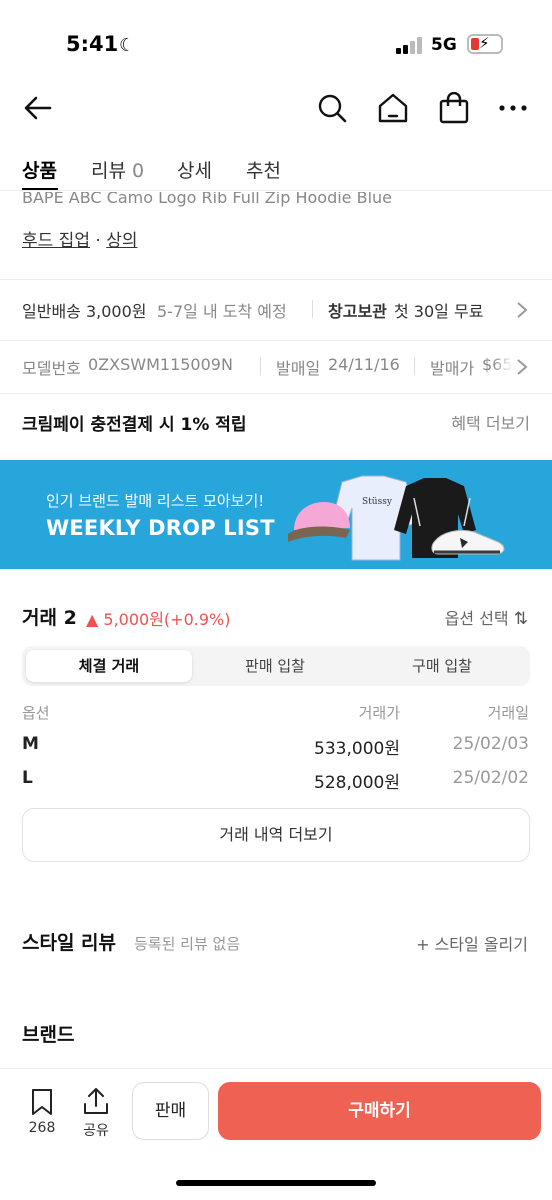 This screenshot has height=1200, width=552. Describe the element at coordinates (42, 1128) in the screenshot. I see `bookmark-count: 268` at that location.